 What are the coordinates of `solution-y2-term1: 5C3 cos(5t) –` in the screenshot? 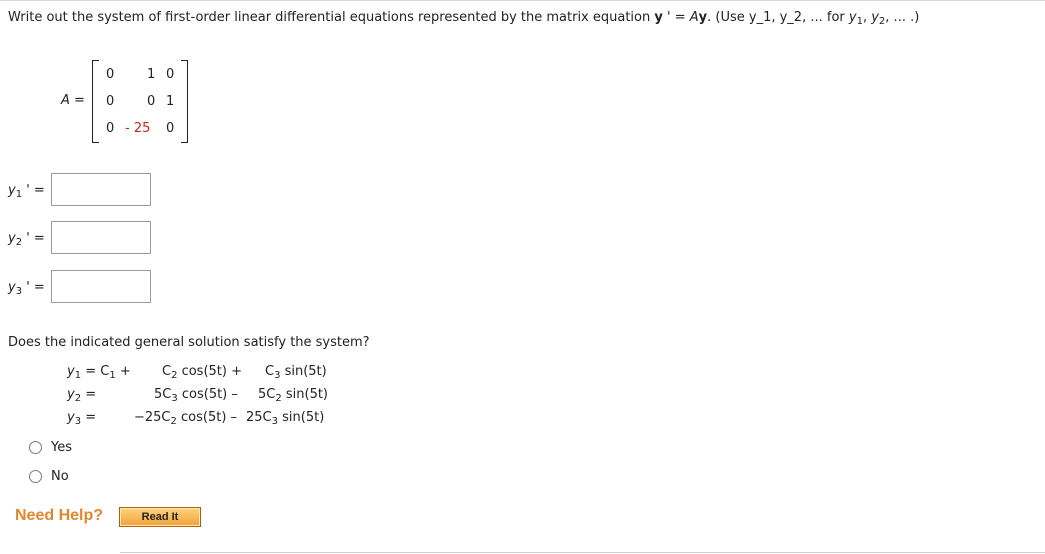 It's located at (196, 395).